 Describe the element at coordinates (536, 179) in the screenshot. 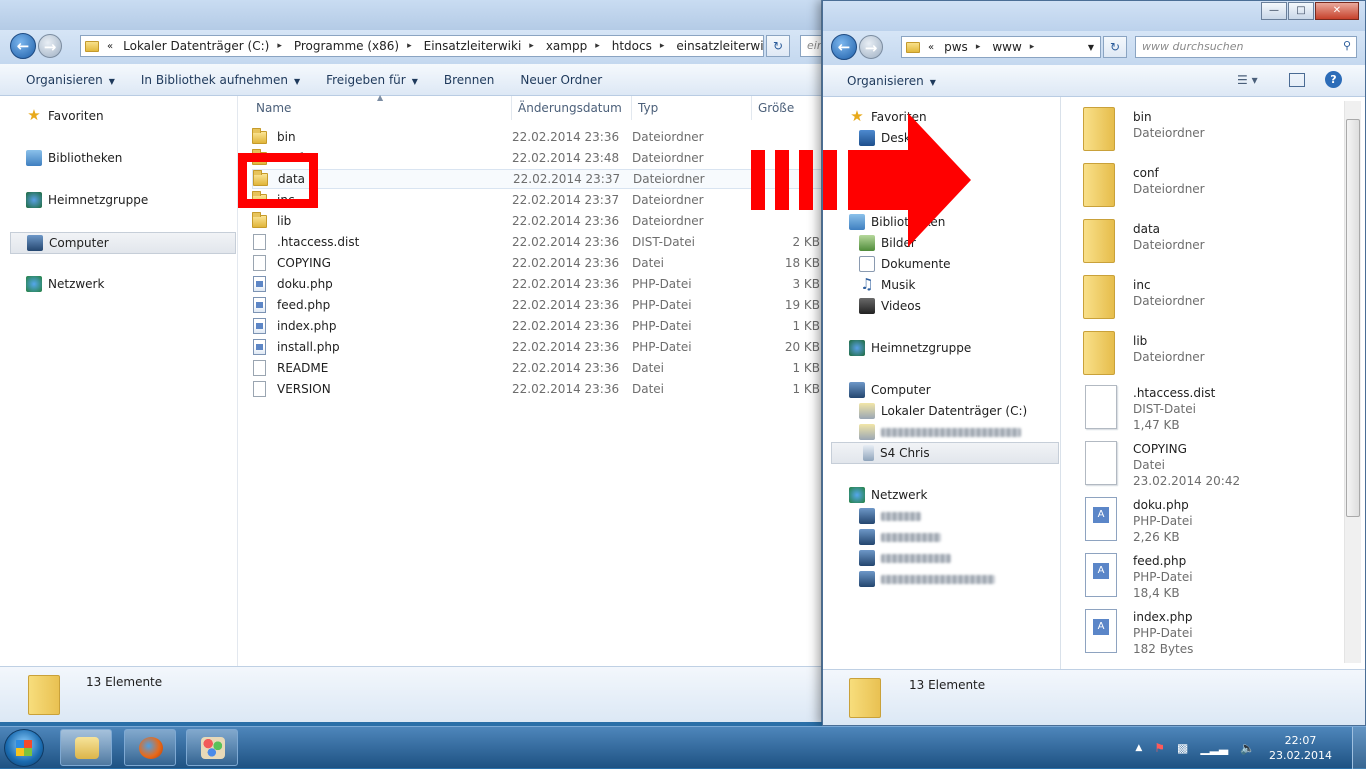

I see `file-row: data 22.02.2014 23:37 Dateiordner` at that location.